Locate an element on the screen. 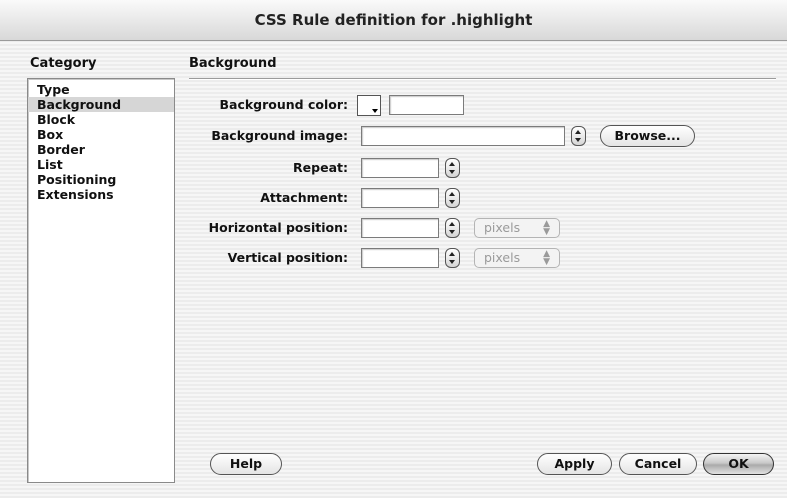 Image resolution: width=787 pixels, height=498 pixels. repeat-field is located at coordinates (400, 168).